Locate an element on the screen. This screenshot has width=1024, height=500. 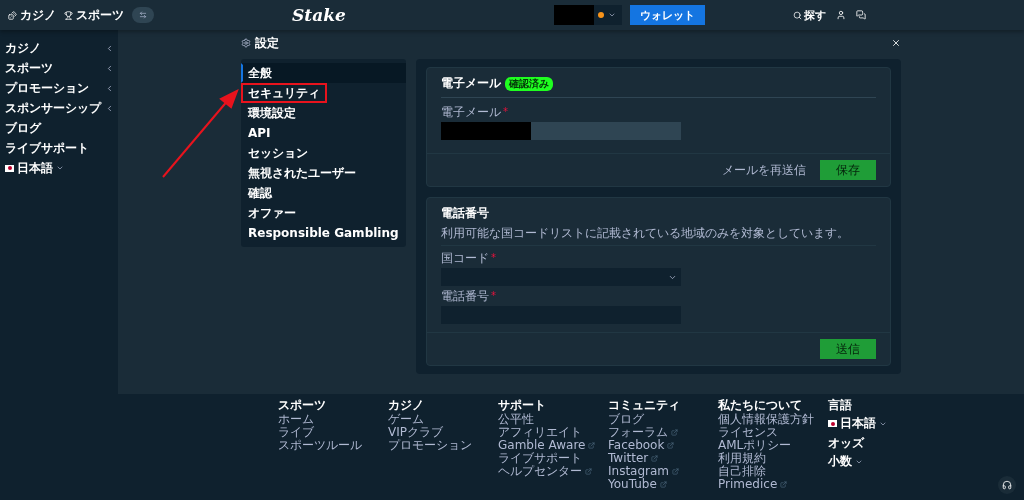
headset-icon is located at coordinates (1007, 485).